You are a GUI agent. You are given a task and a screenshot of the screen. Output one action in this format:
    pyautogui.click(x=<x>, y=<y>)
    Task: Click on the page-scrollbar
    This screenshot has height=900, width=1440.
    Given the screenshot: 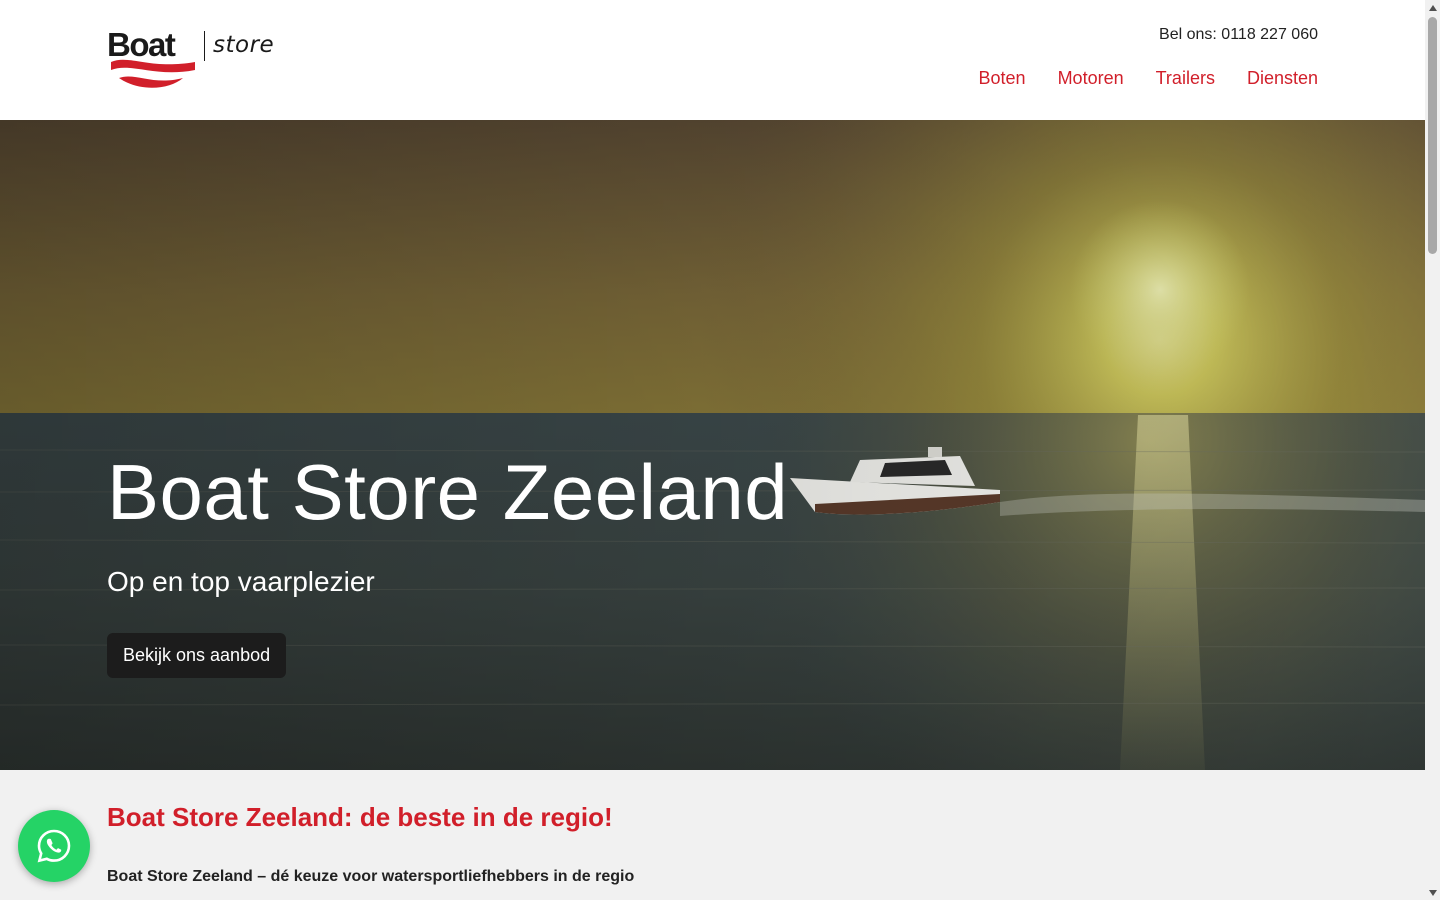 What is the action you would take?
    pyautogui.click(x=1432, y=450)
    